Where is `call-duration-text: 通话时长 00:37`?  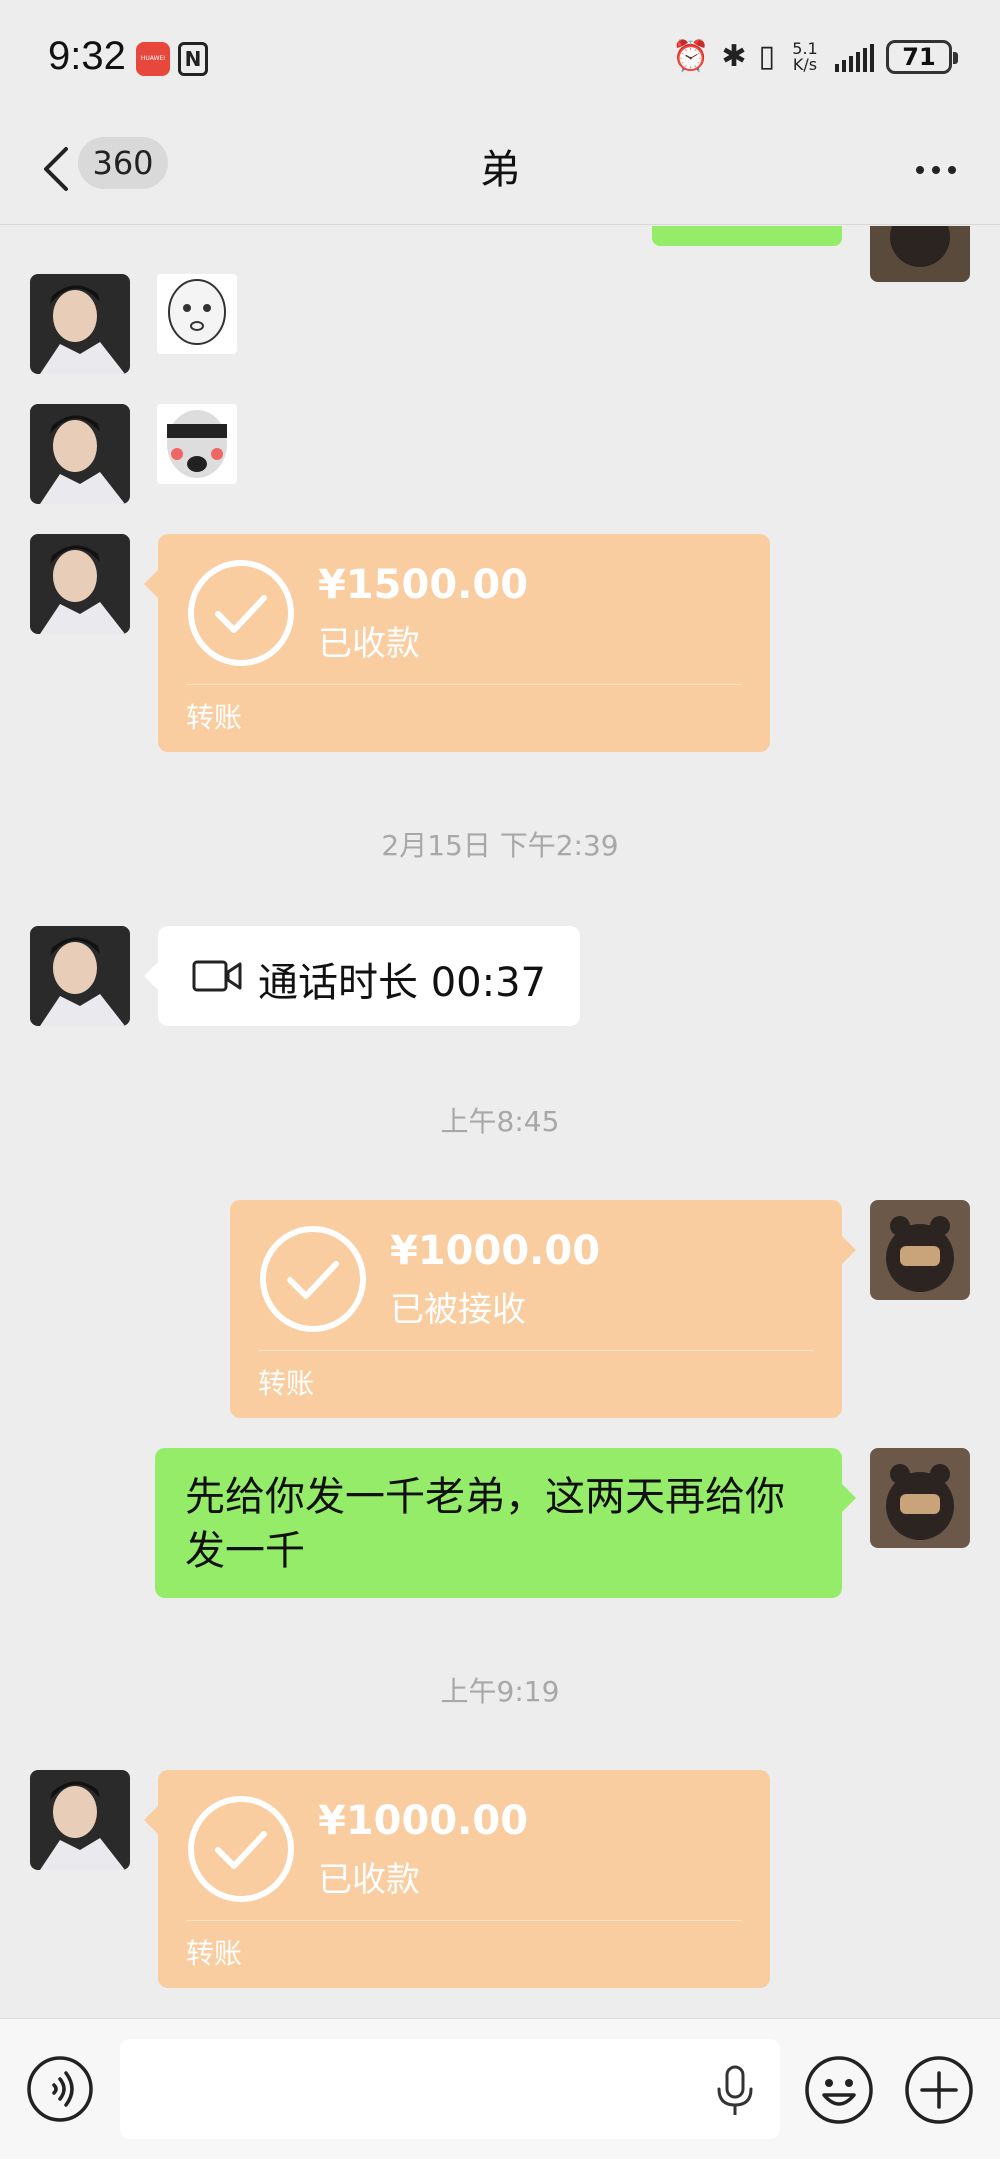 call-duration-text: 通话时长 00:37 is located at coordinates (402, 983).